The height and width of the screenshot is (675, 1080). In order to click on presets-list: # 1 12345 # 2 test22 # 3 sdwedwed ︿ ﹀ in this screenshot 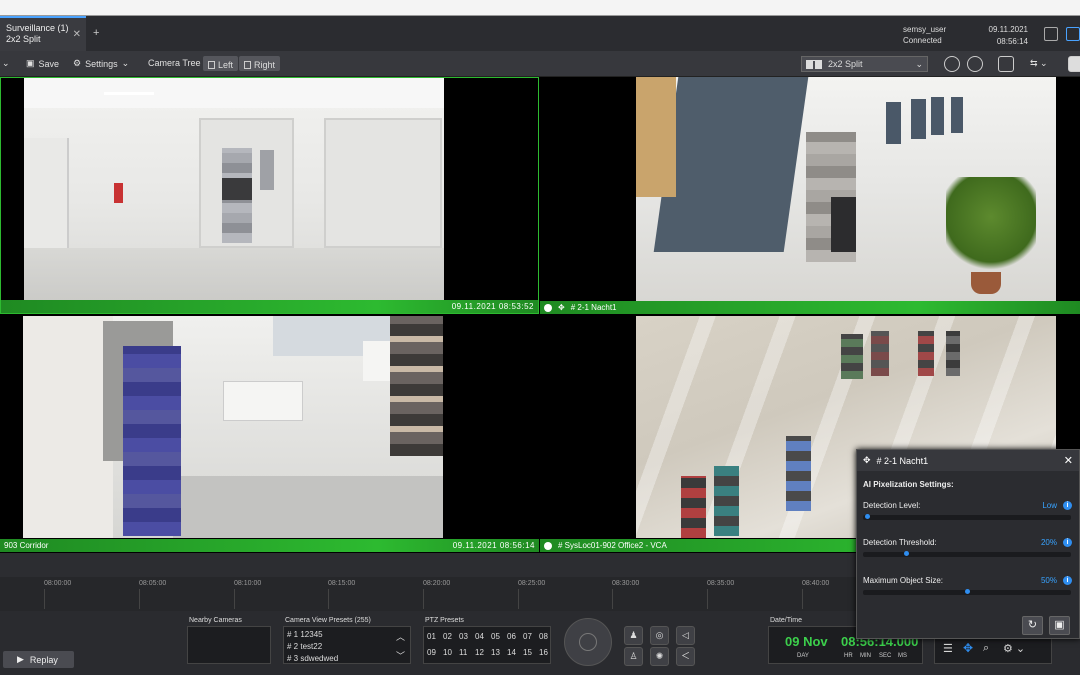, I will do `click(347, 645)`.